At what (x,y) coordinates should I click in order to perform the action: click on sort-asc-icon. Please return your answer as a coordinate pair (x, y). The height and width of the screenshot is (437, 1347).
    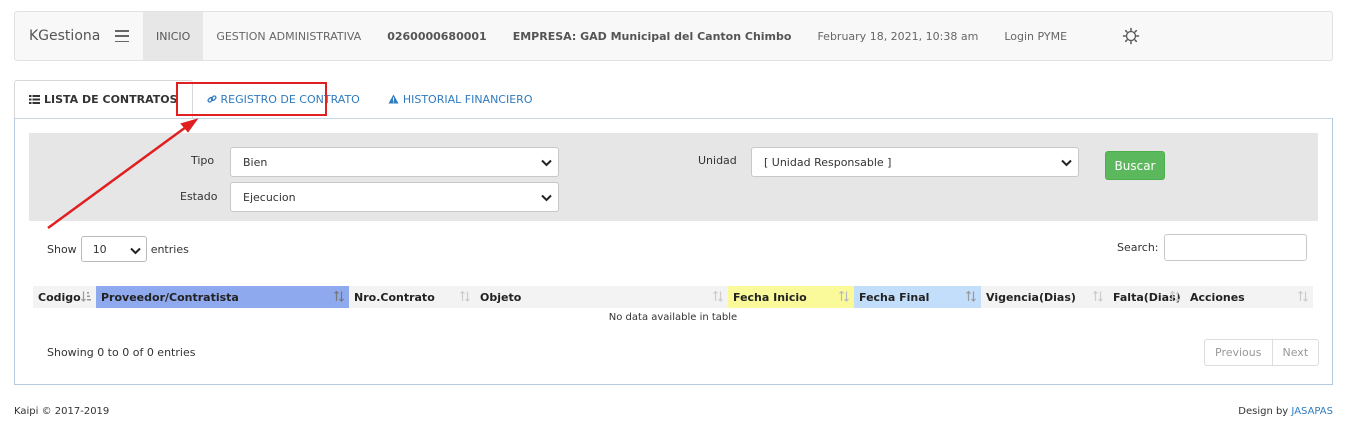
    Looking at the image, I should click on (86, 298).